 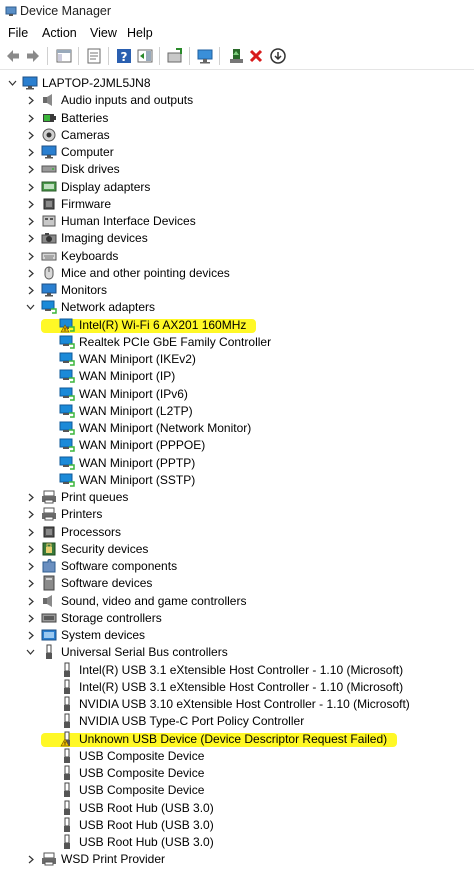 I want to click on show-hide-console-tree-icon, so click(x=64, y=56).